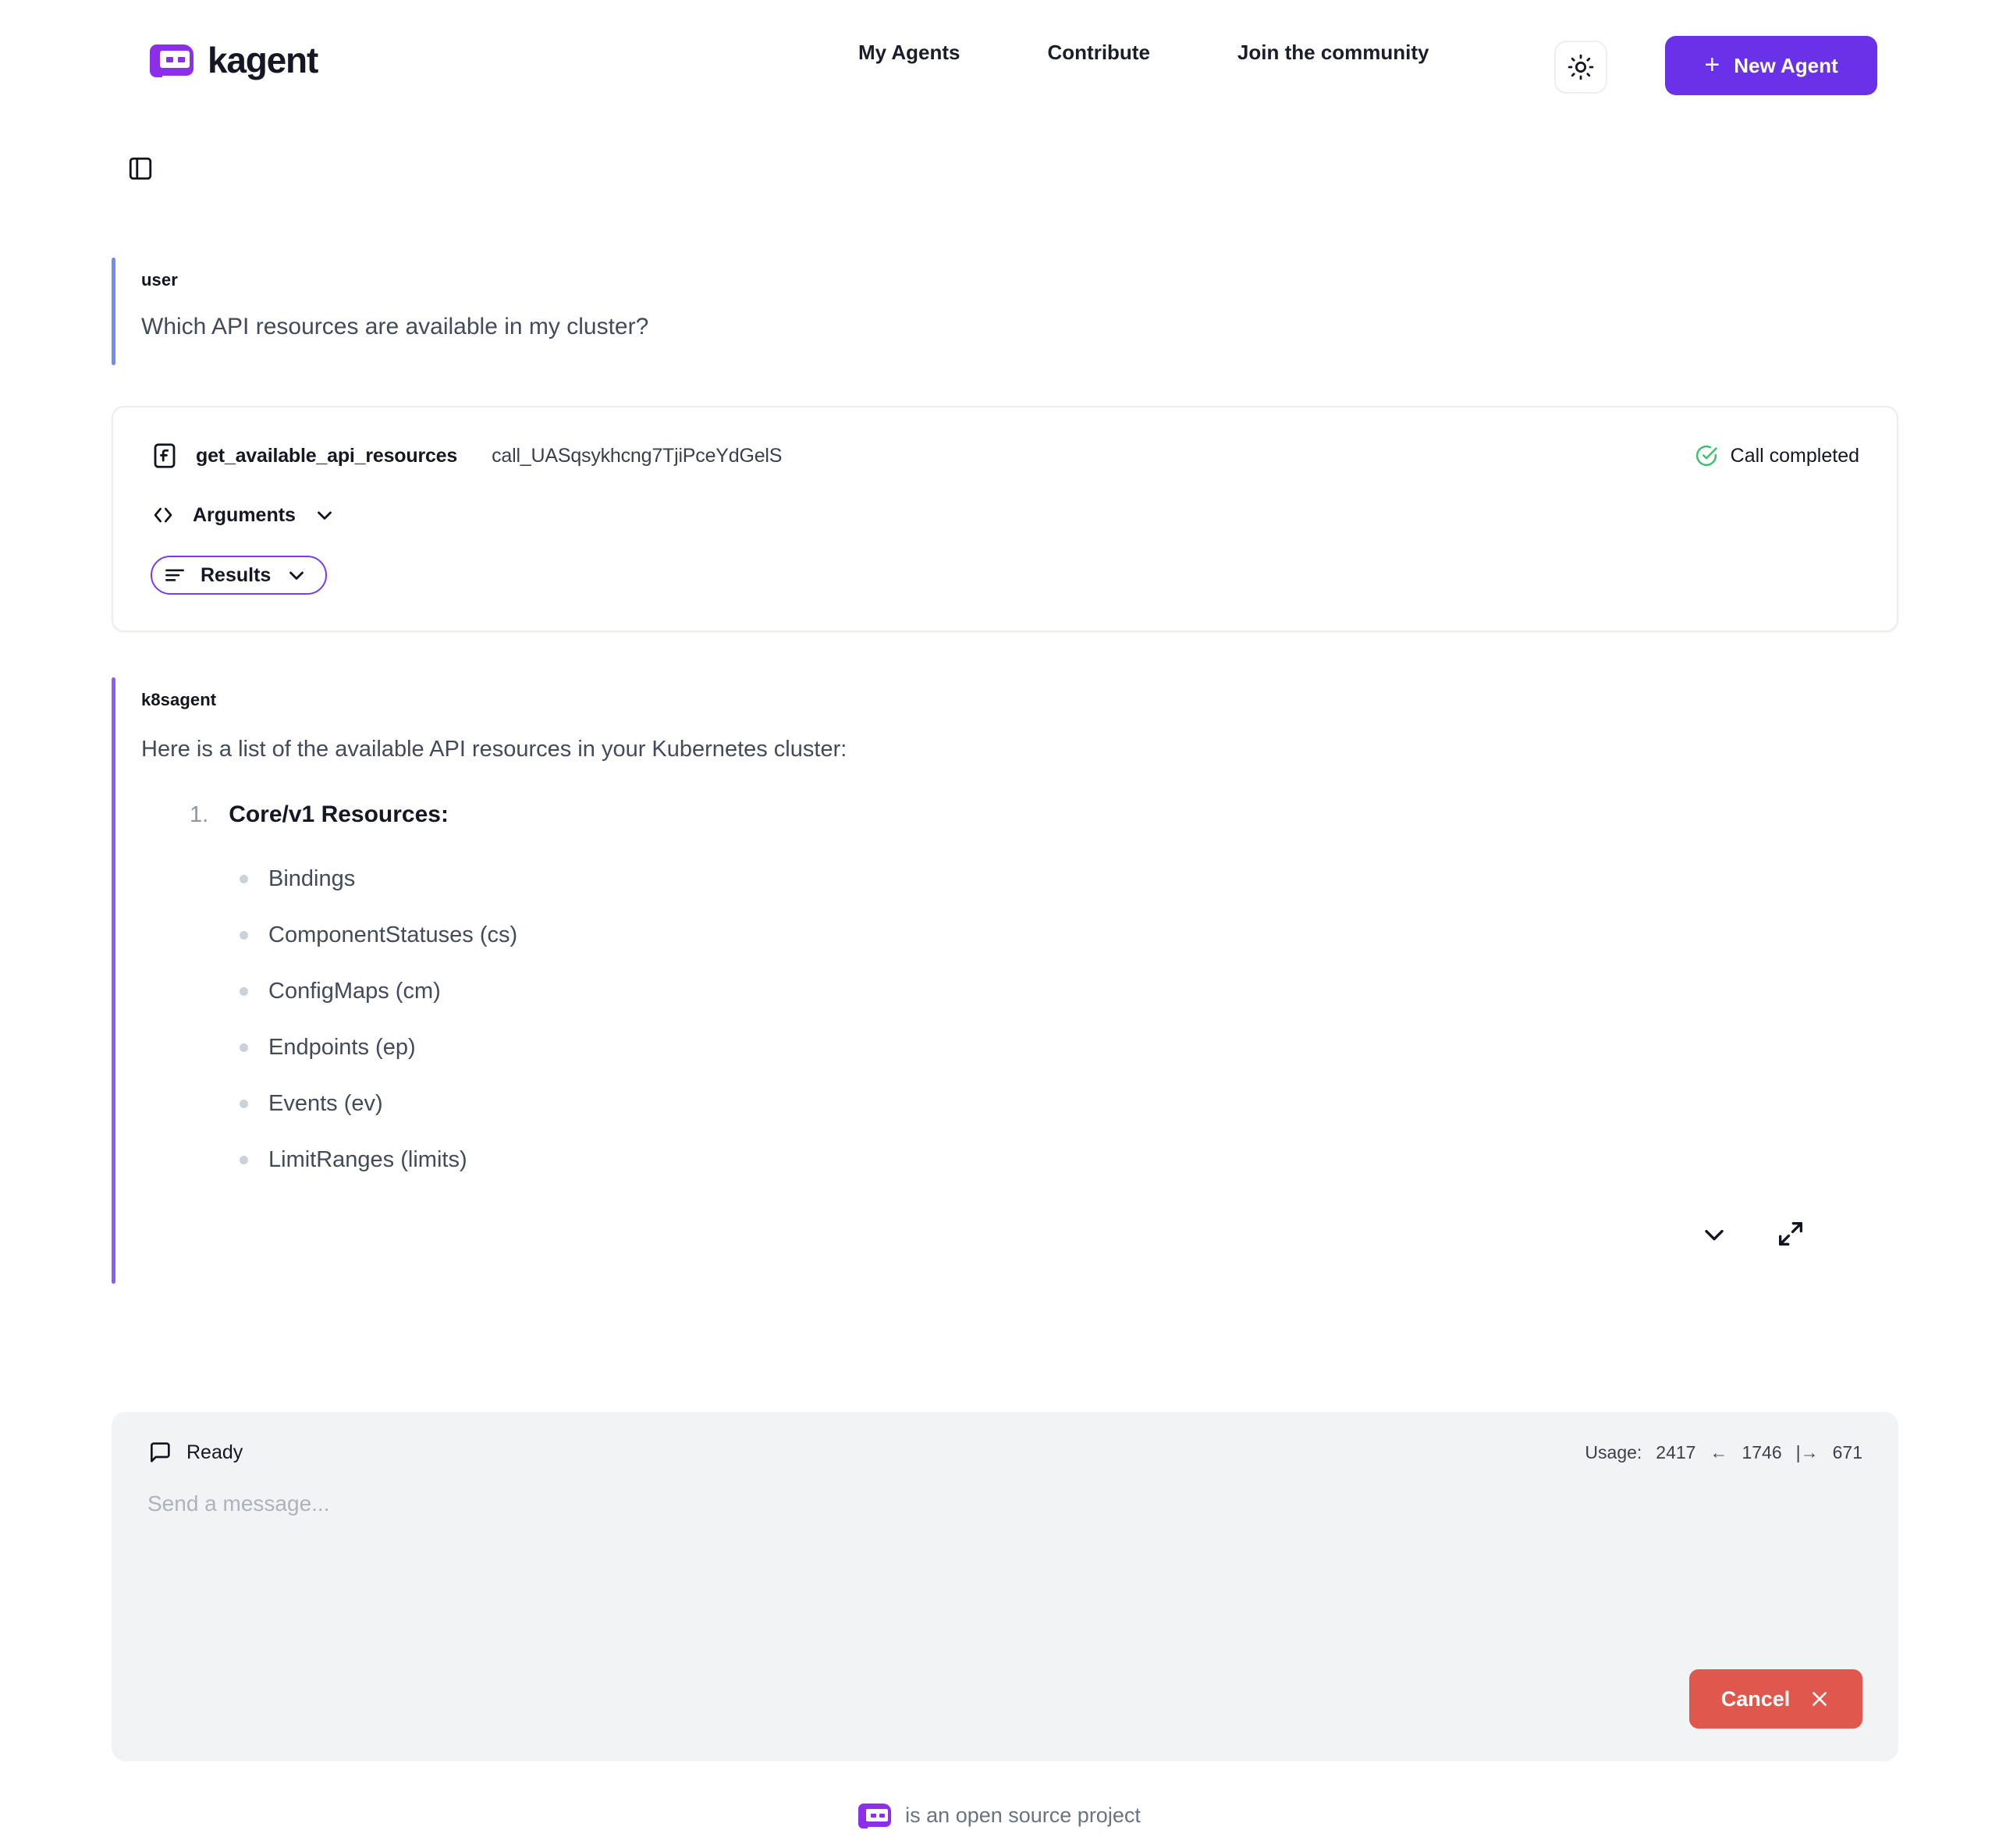 This screenshot has width=1999, height=1848. Describe the element at coordinates (1676, 1451) in the screenshot. I see `usage-total: 2417` at that location.